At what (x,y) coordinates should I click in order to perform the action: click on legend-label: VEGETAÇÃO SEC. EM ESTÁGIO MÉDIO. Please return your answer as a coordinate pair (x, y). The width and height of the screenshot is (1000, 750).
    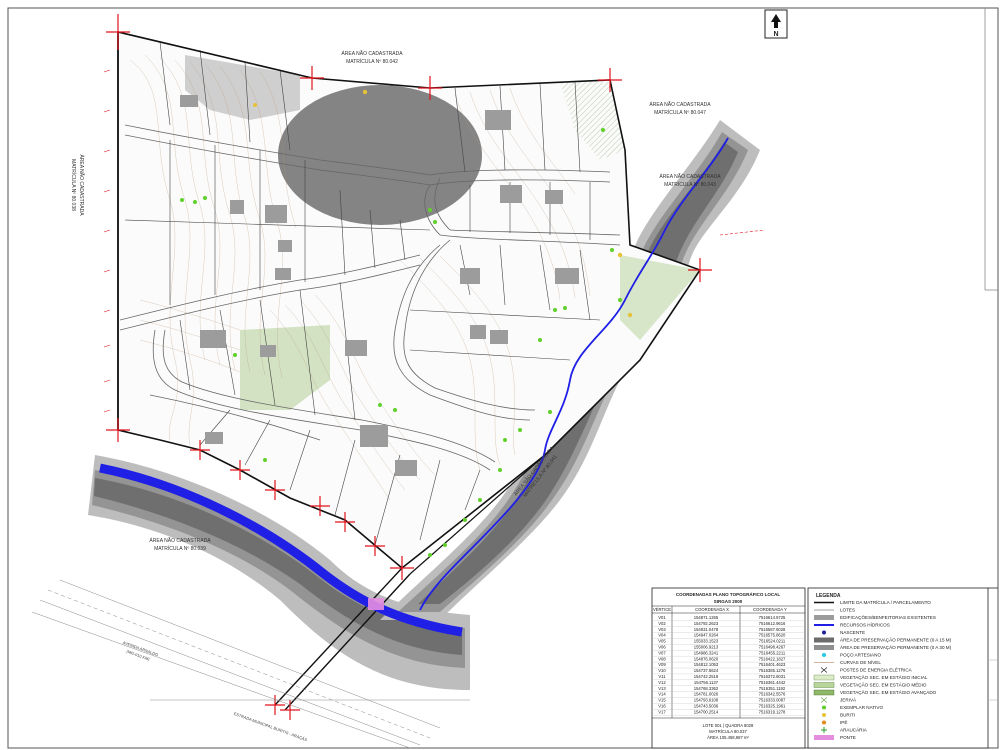
    Looking at the image, I should click on (883, 685).